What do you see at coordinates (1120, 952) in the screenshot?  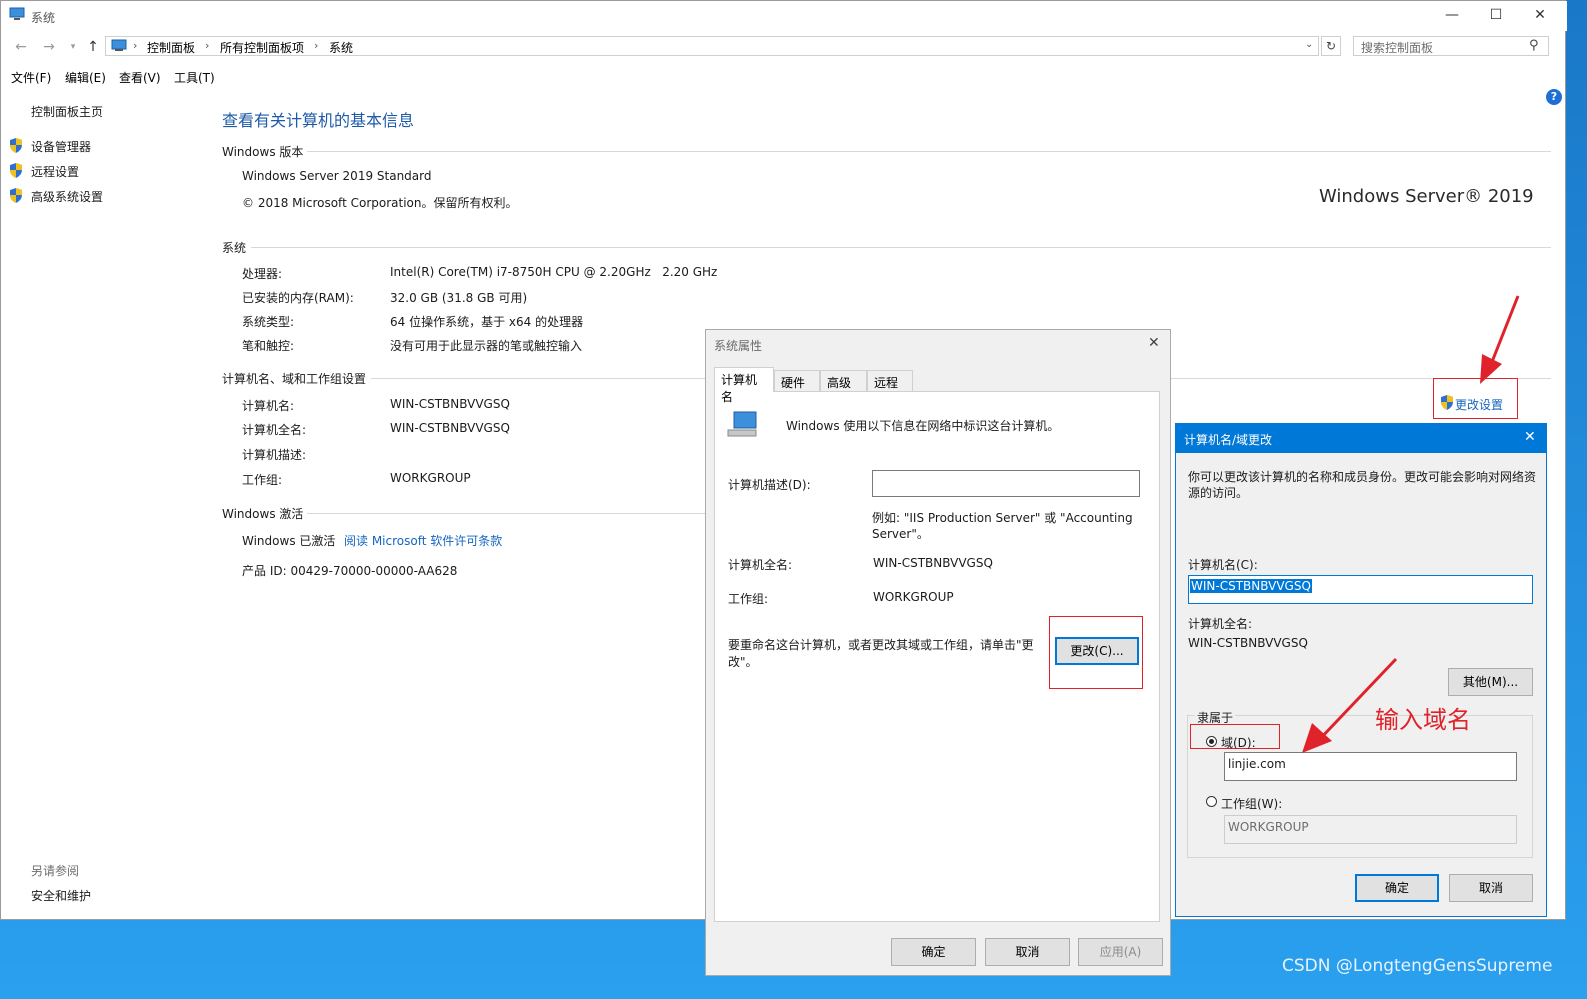 I see `apply-button: 应用(A)` at bounding box center [1120, 952].